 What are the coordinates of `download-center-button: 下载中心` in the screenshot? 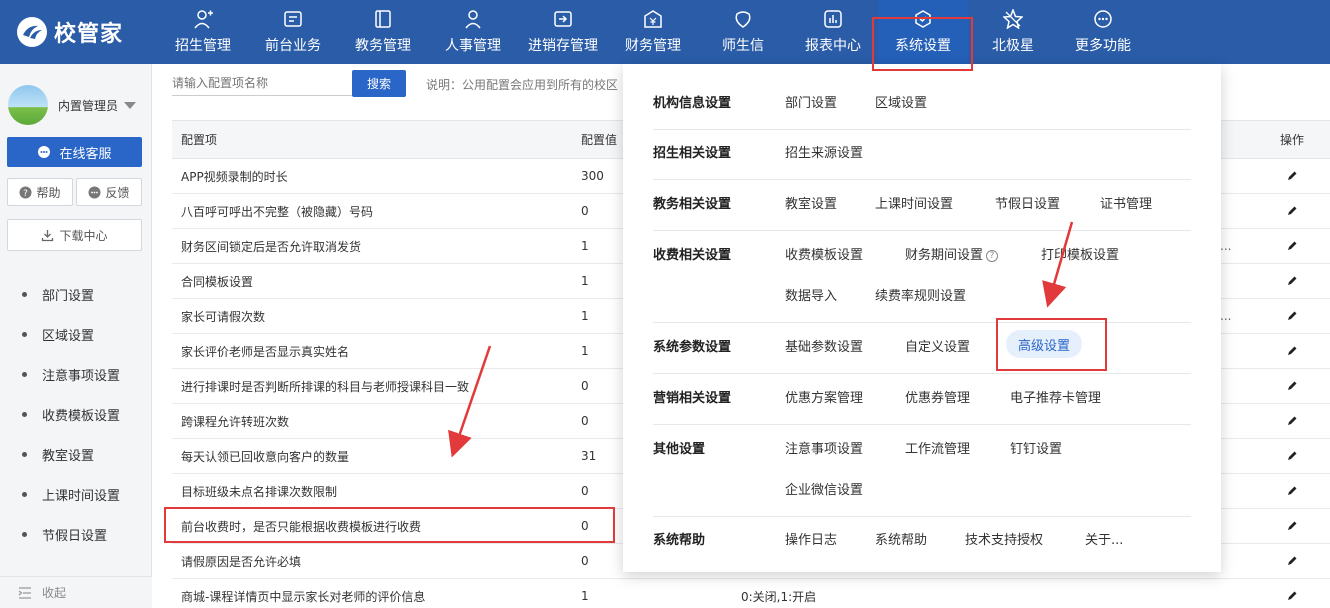 It's located at (74, 235).